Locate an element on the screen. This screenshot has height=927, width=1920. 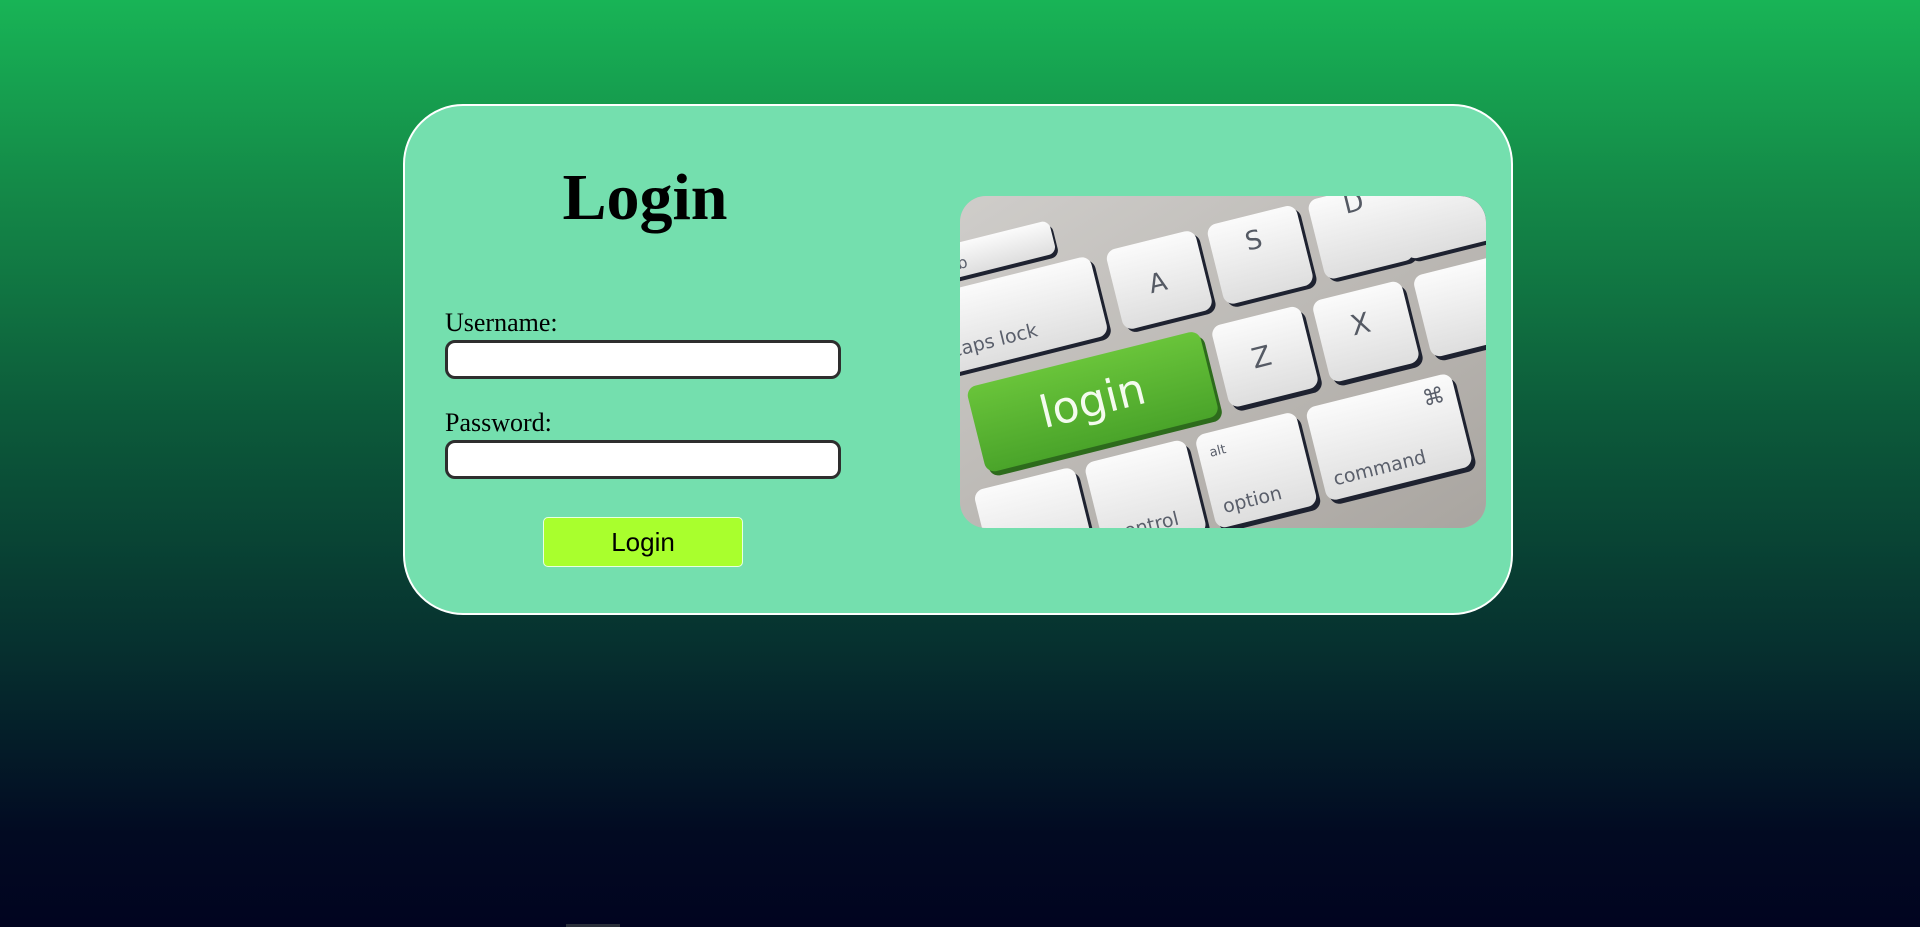
login-form: Login Username: Password: Login is located at coordinates (645, 359).